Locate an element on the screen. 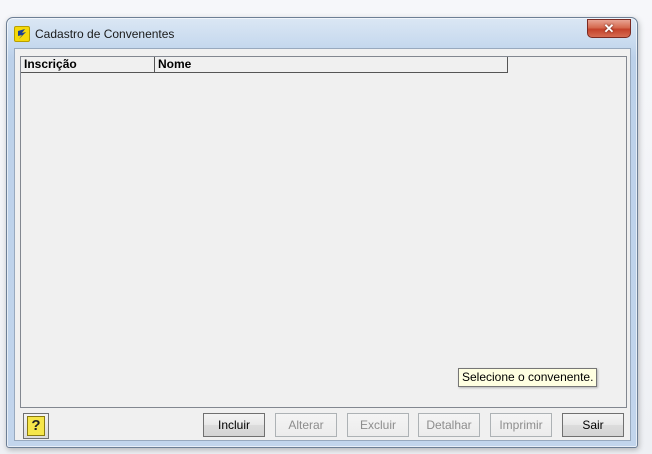  help-button: ? is located at coordinates (36, 426).